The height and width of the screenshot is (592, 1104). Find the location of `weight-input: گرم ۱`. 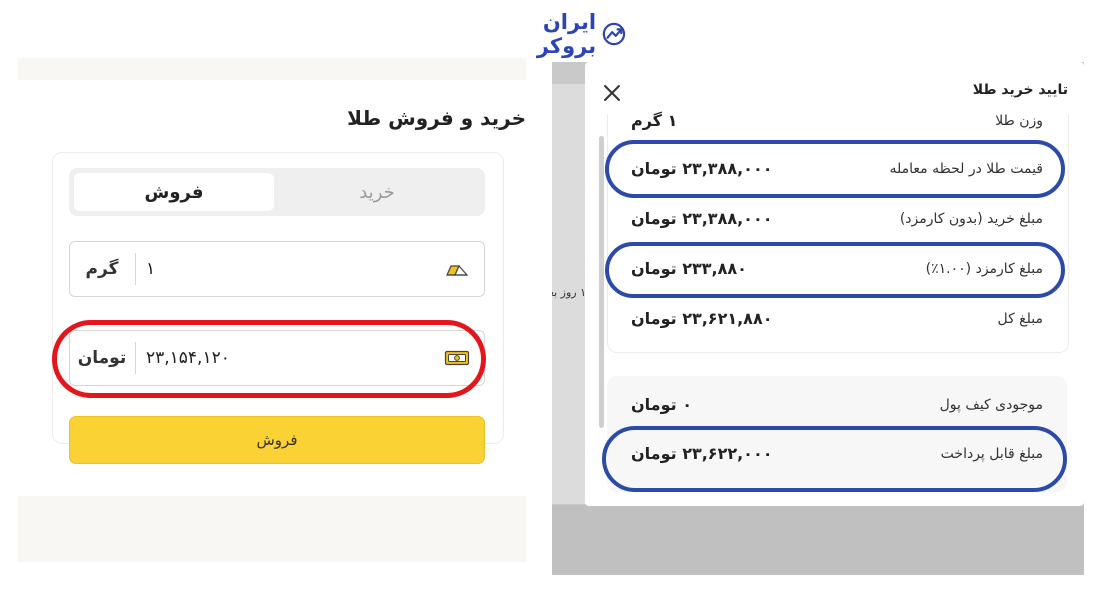

weight-input: گرم ۱ is located at coordinates (277, 269).